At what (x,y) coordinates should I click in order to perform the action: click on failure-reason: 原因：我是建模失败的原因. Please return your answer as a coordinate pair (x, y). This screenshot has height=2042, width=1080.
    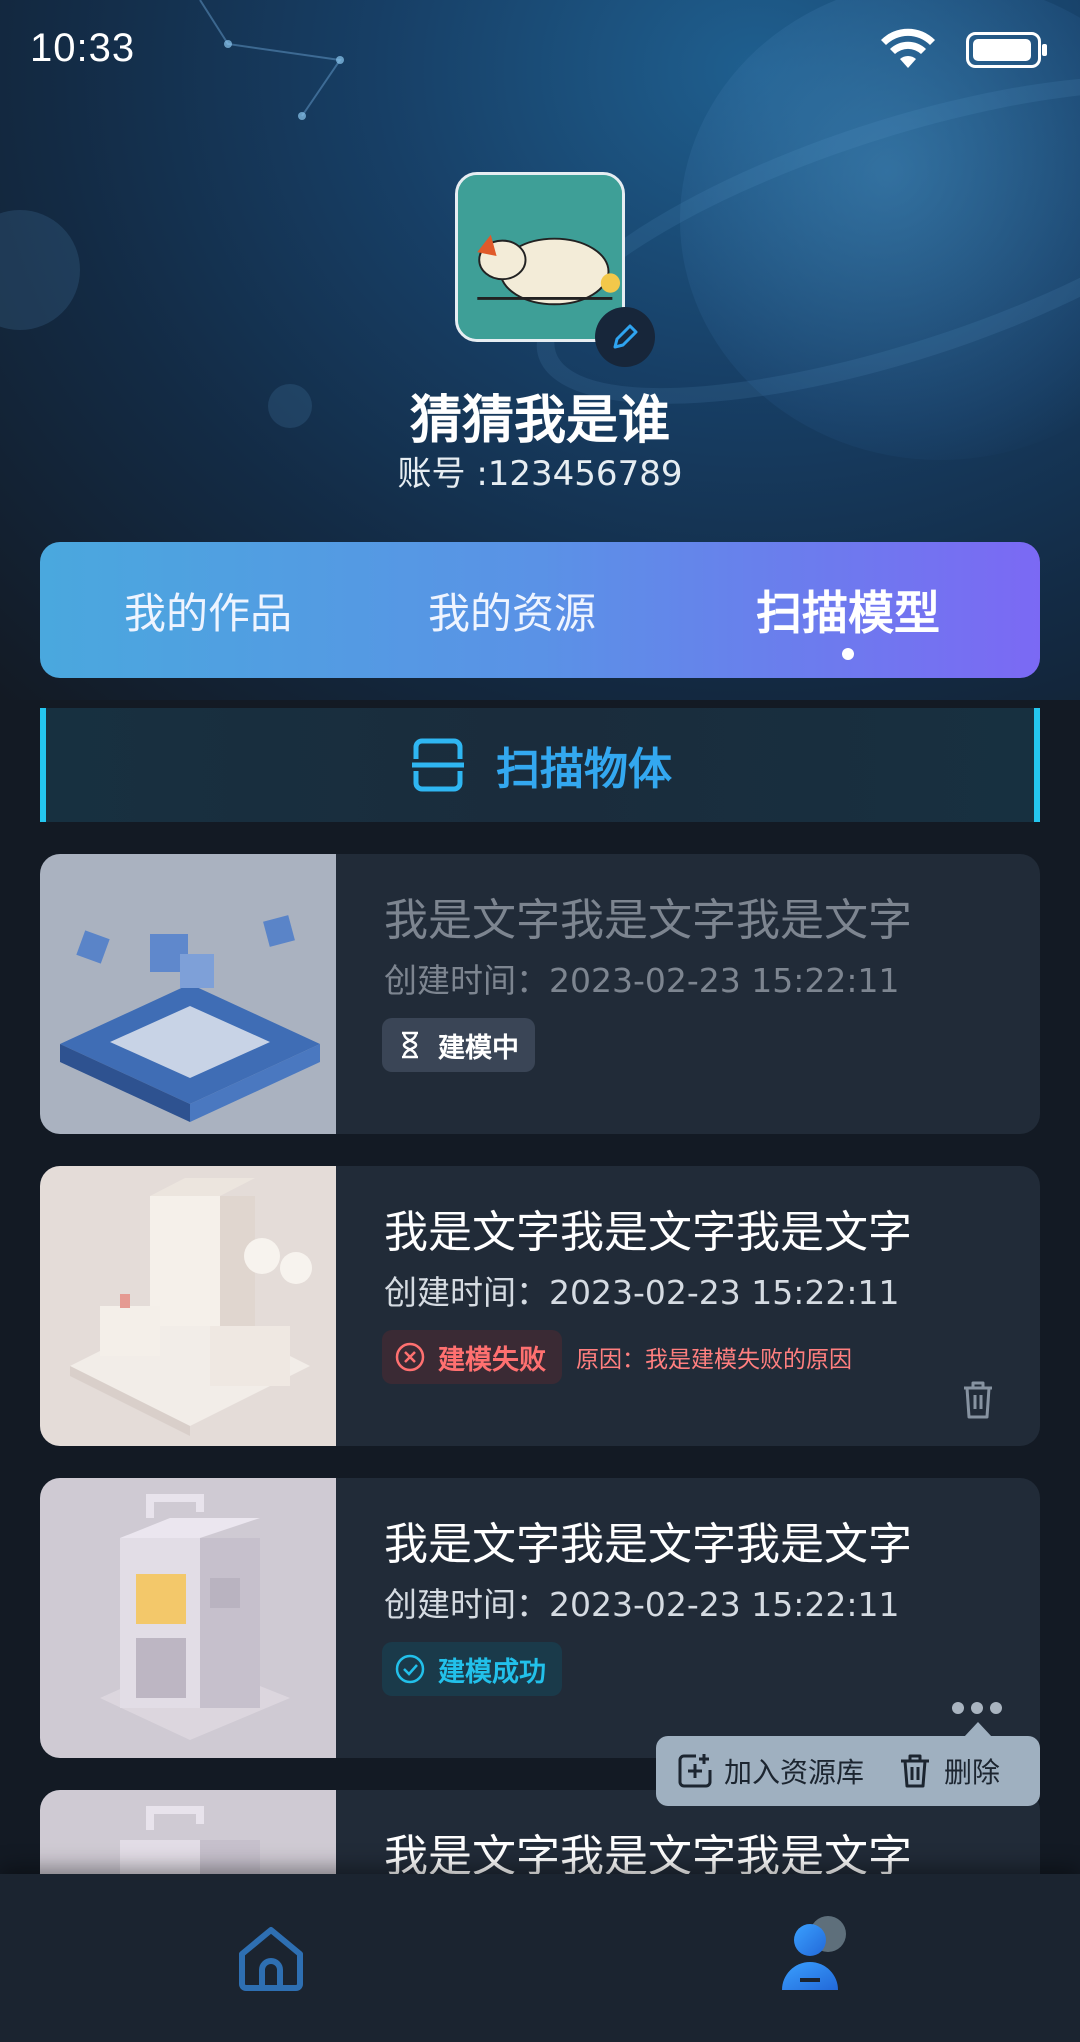
    Looking at the image, I should click on (714, 1360).